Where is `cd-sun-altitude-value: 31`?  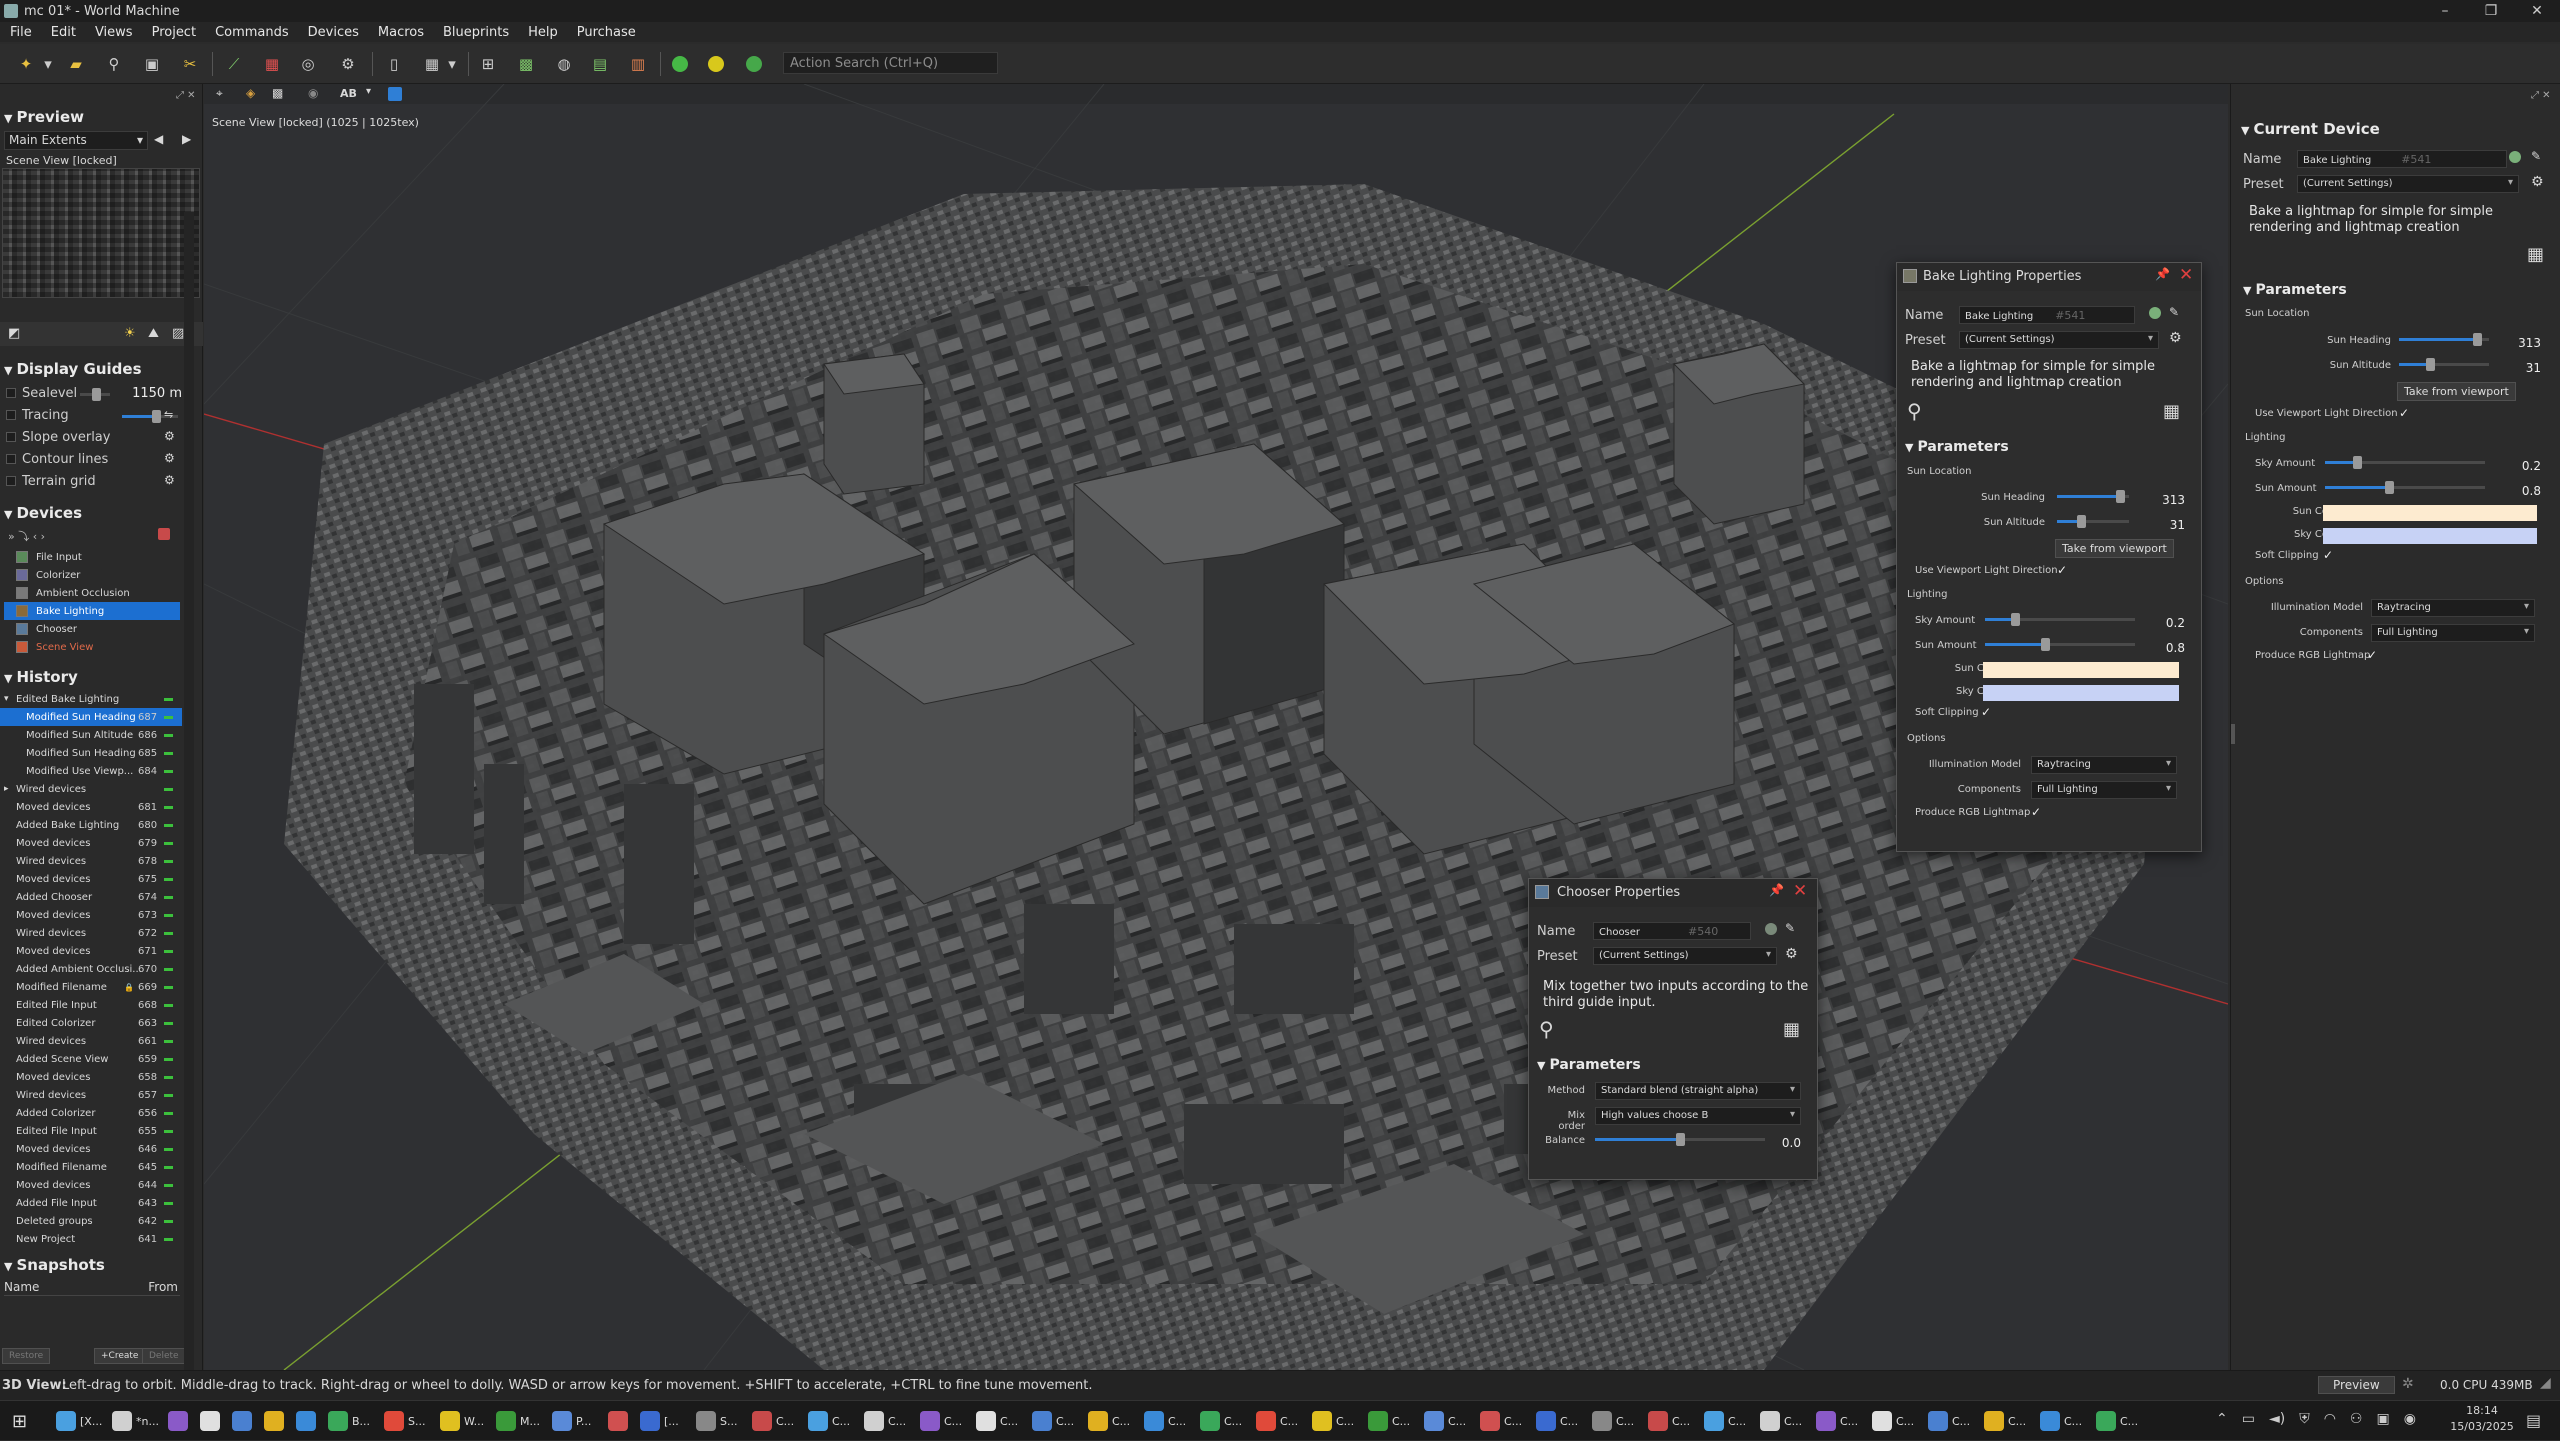
cd-sun-altitude-value: 31 is located at coordinates (2516, 368).